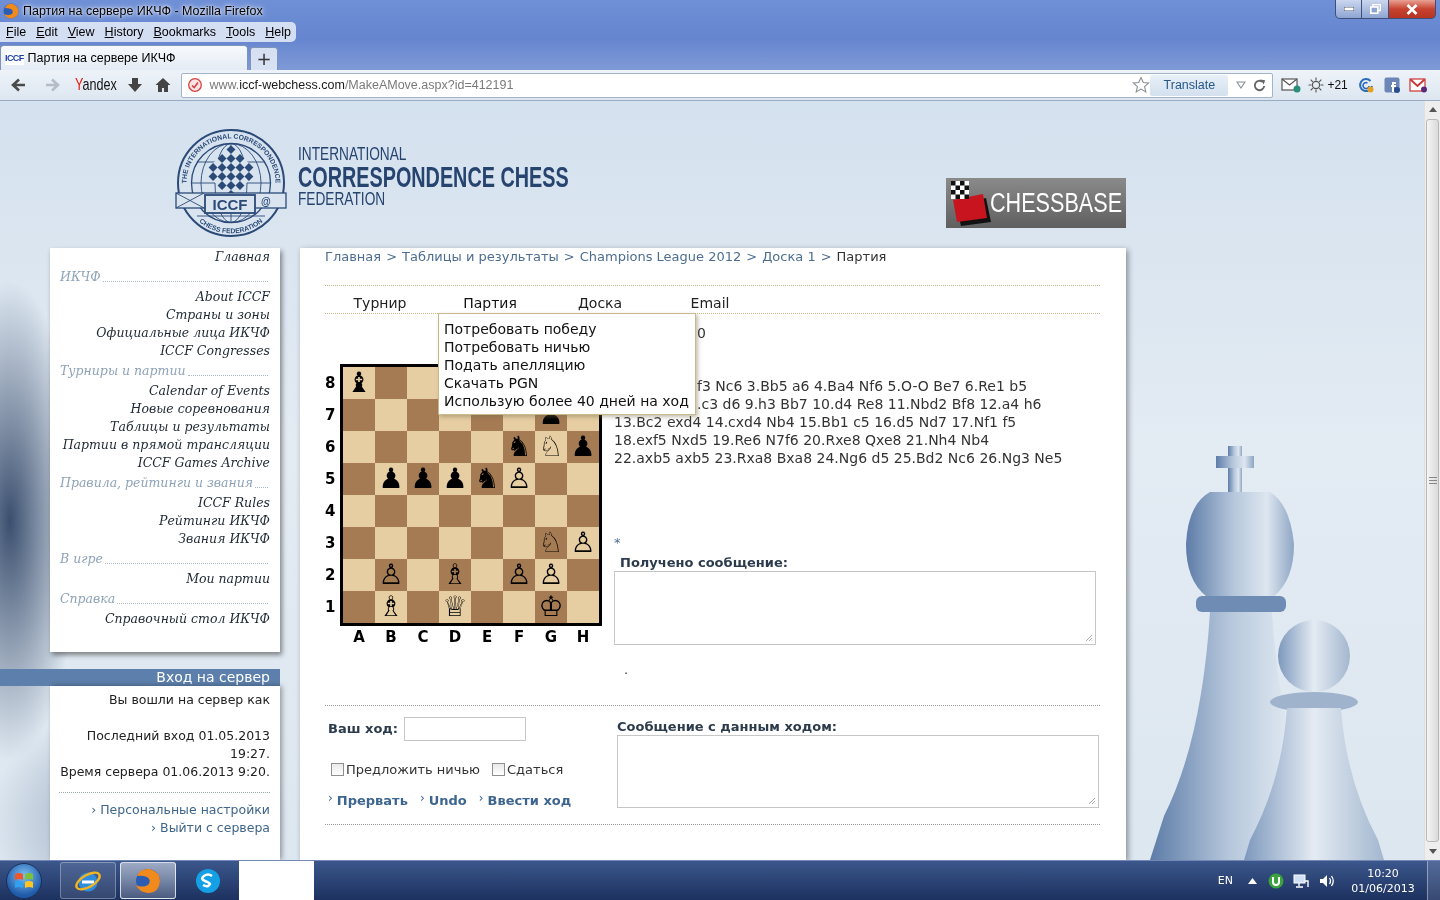 Image resolution: width=1440 pixels, height=900 pixels. I want to click on menu-item: Использую более 40 дней на ход, so click(566, 401).